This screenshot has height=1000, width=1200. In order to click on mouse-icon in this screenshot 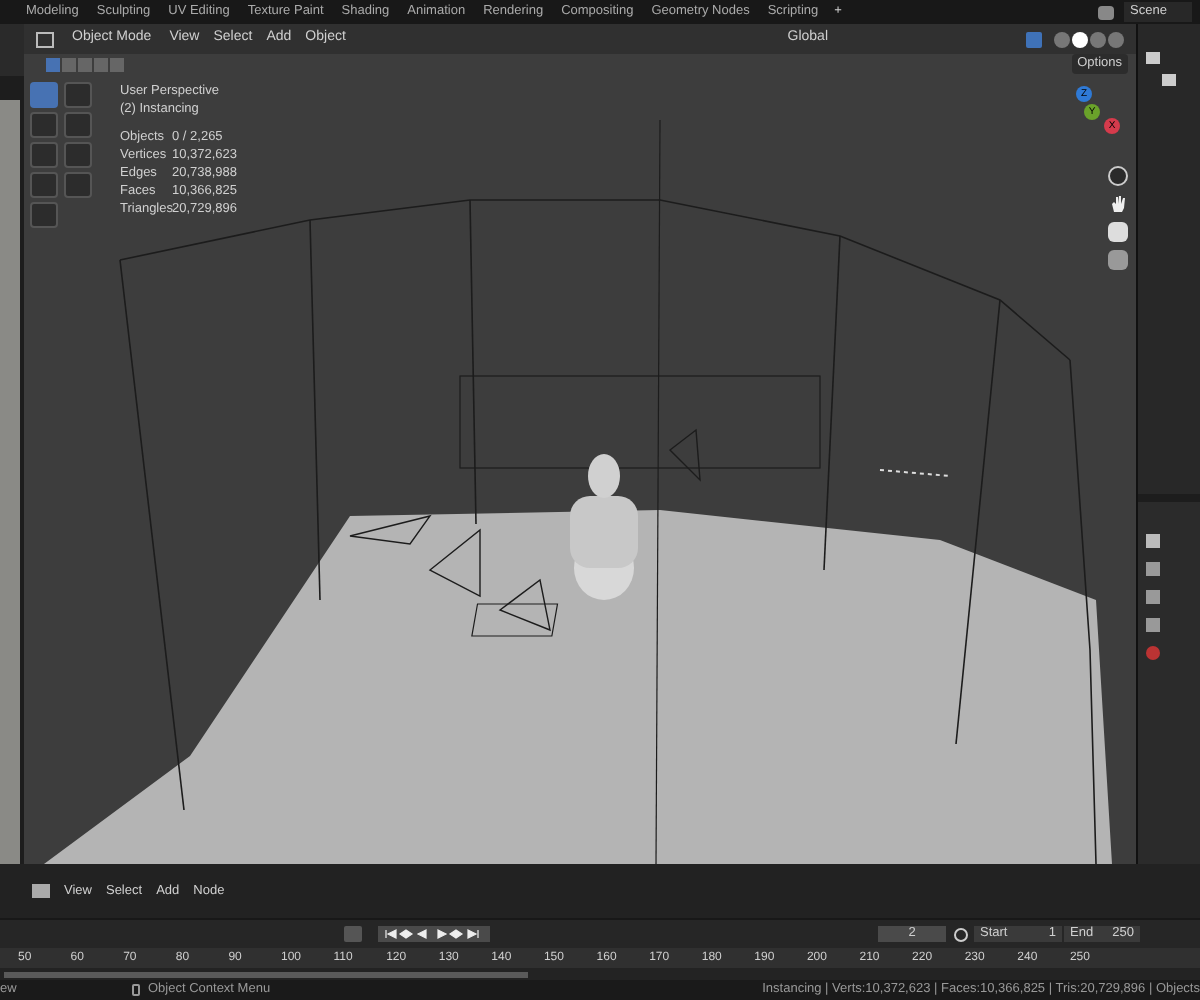, I will do `click(136, 990)`.